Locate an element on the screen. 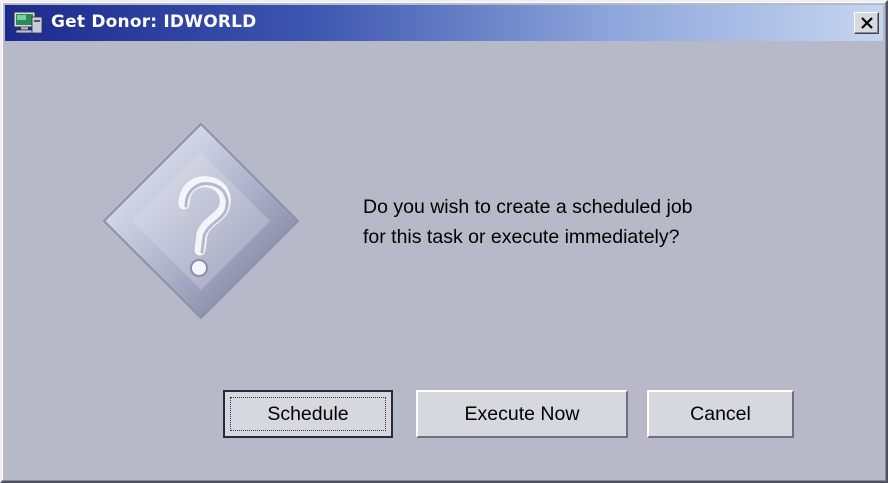 This screenshot has height=483, width=888. title-bar: Get Donor: IDWORLD is located at coordinates (444, 23).